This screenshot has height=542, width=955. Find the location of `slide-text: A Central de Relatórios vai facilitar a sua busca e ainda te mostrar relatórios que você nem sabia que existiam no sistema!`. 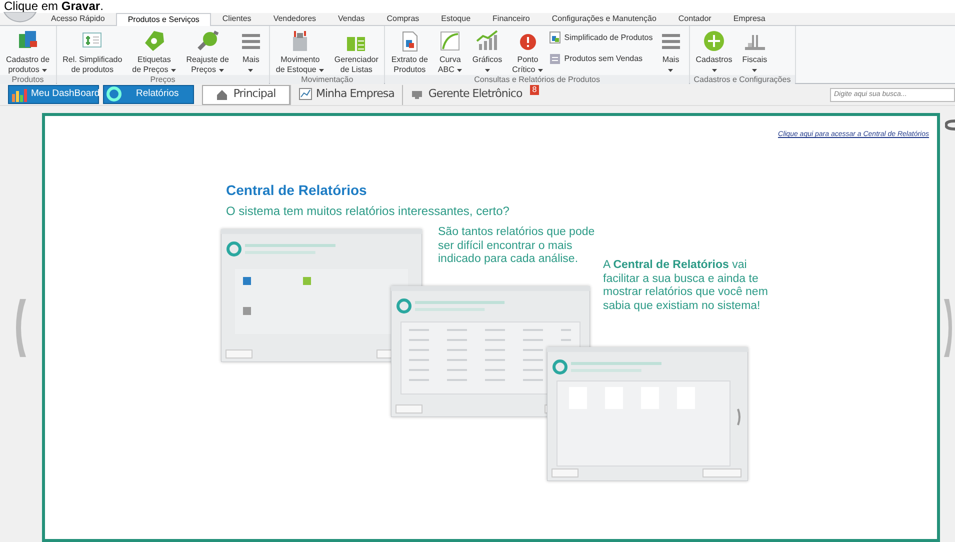

slide-text: A Central de Relatórios vai facilitar a sua busca e ainda te mostrar relatórios que você nem sabia que existiam no sistema! is located at coordinates (686, 286).